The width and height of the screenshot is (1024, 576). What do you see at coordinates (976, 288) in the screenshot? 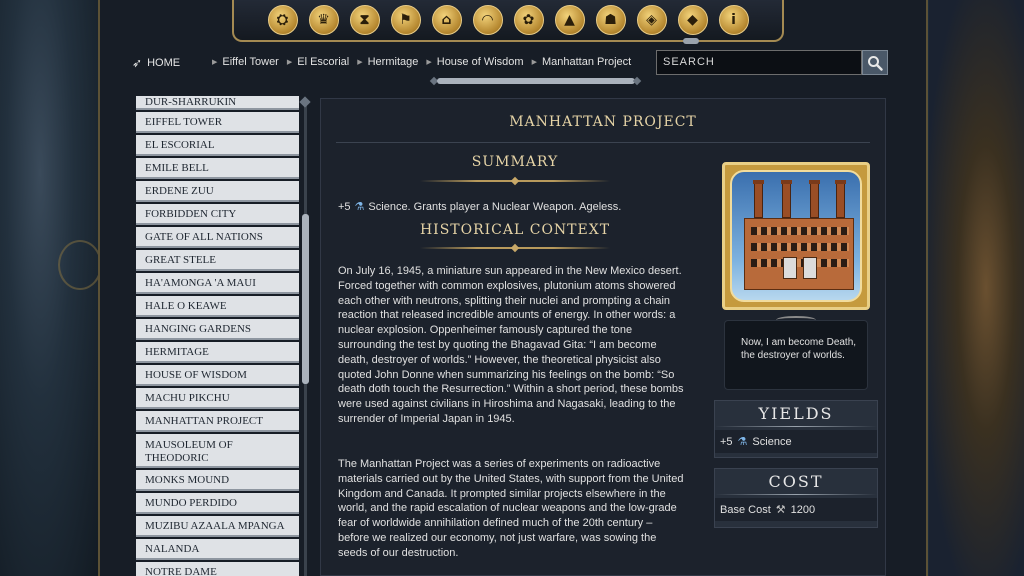
I see `map-backdrop-right` at bounding box center [976, 288].